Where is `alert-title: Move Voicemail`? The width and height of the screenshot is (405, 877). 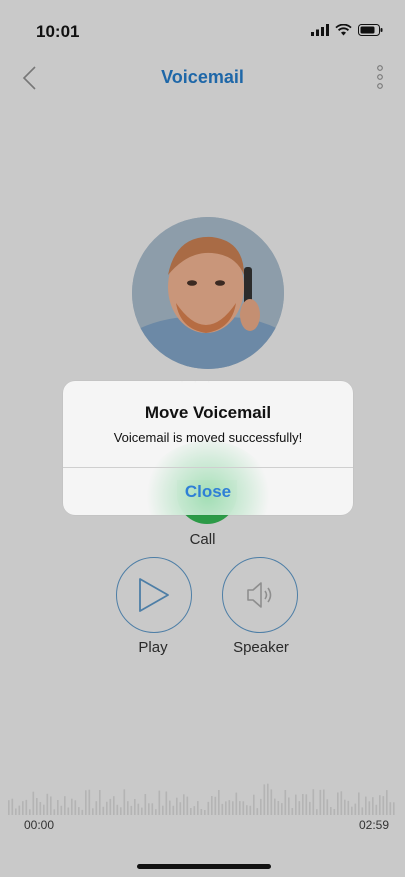
alert-title: Move Voicemail is located at coordinates (208, 412).